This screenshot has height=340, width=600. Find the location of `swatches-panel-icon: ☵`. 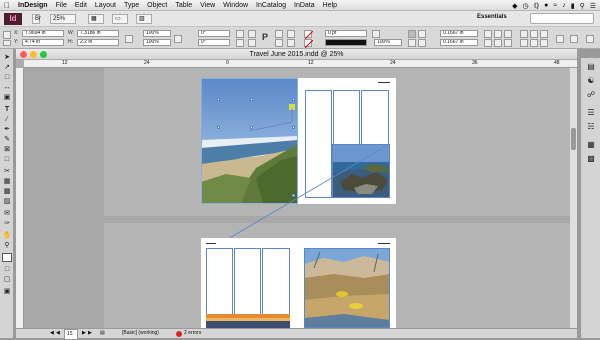

swatches-panel-icon: ☵ is located at coordinates (591, 126).